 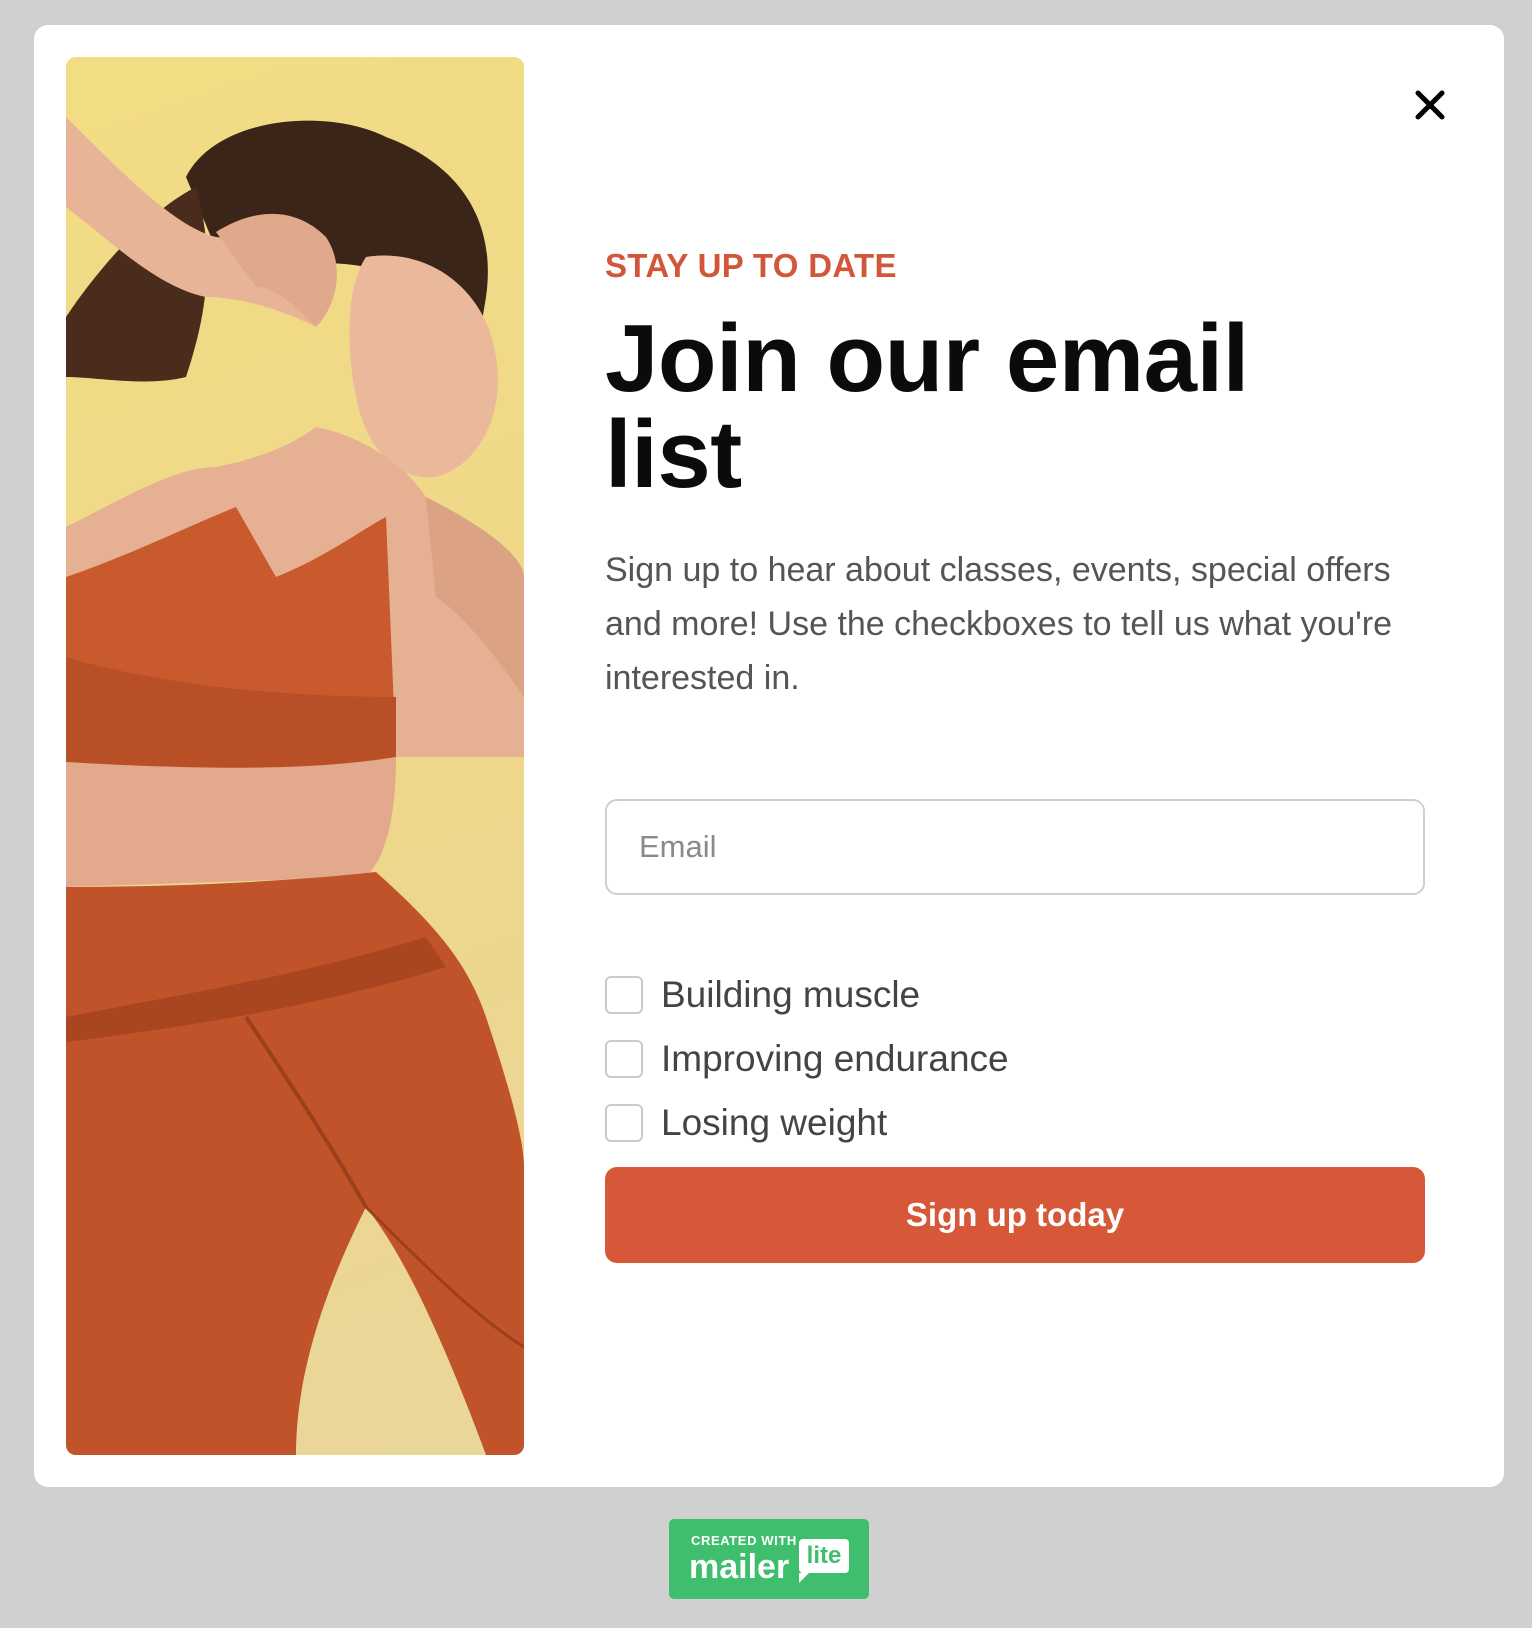 I want to click on mailerlite-badge: CREATED WITH mailer lite, so click(x=769, y=1559).